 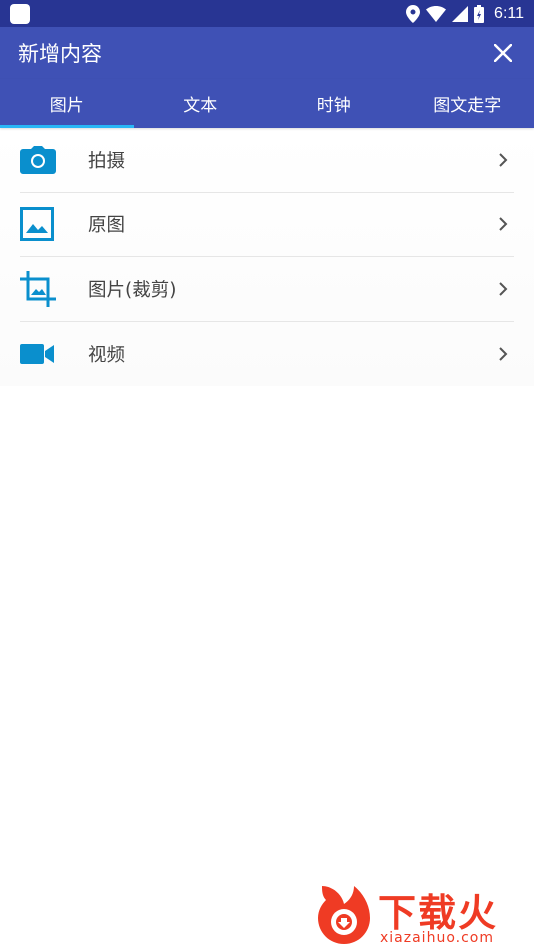 I want to click on tab-text: 文本, so click(x=201, y=103).